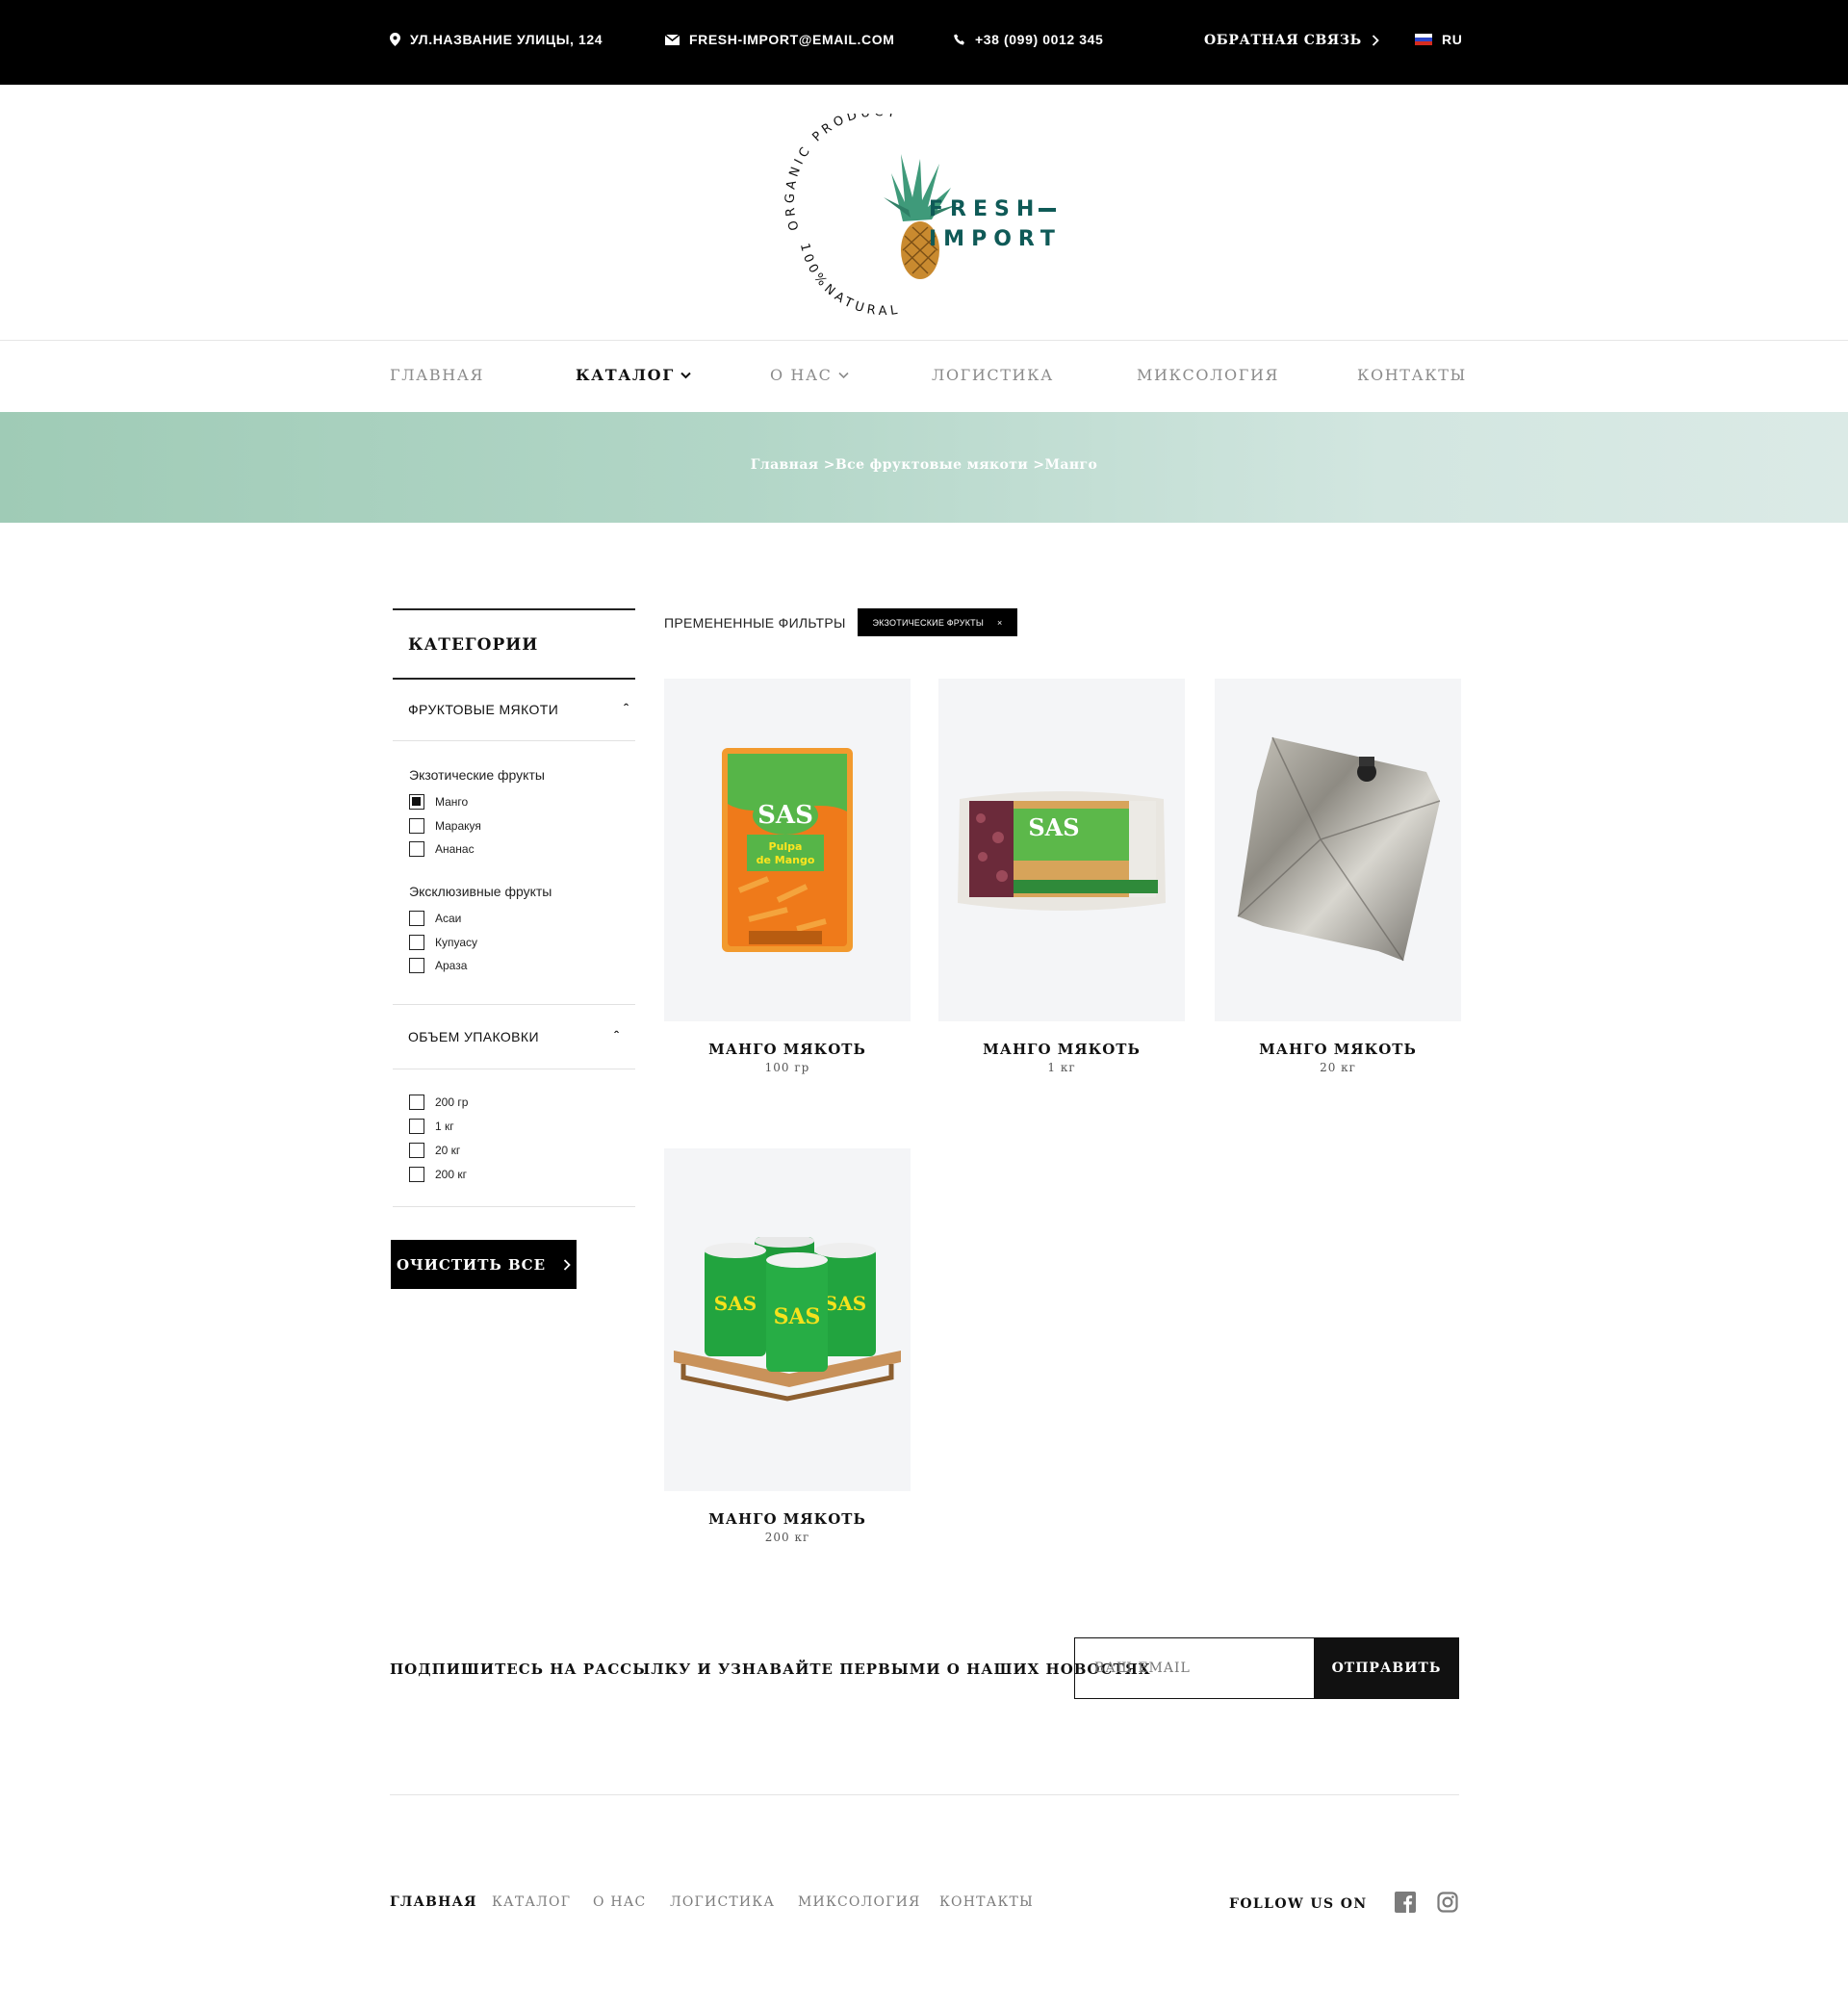 Image resolution: width=1848 pixels, height=2009 pixels. I want to click on nav-catalog-label: КАТАЛОГ, so click(625, 375).